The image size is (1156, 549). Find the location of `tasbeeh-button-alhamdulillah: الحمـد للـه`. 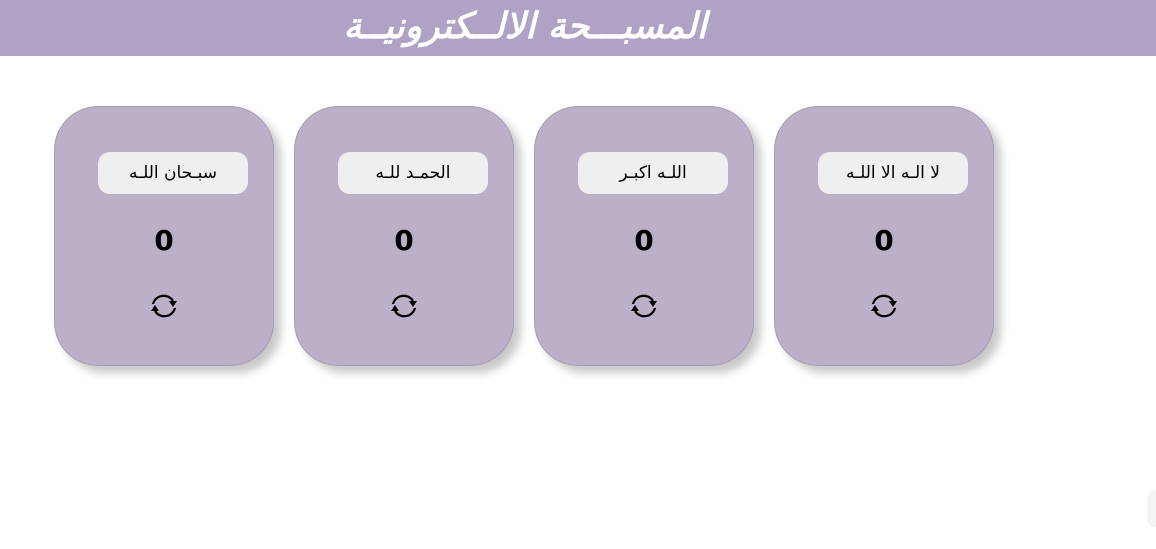

tasbeeh-button-alhamdulillah: الحمـد للـه is located at coordinates (413, 173).